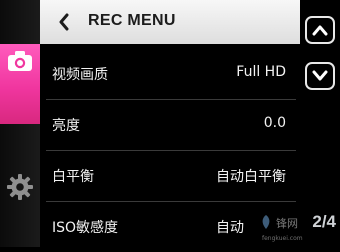 The width and height of the screenshot is (340, 252). What do you see at coordinates (66, 126) in the screenshot?
I see `menu-item-label: 亮度` at bounding box center [66, 126].